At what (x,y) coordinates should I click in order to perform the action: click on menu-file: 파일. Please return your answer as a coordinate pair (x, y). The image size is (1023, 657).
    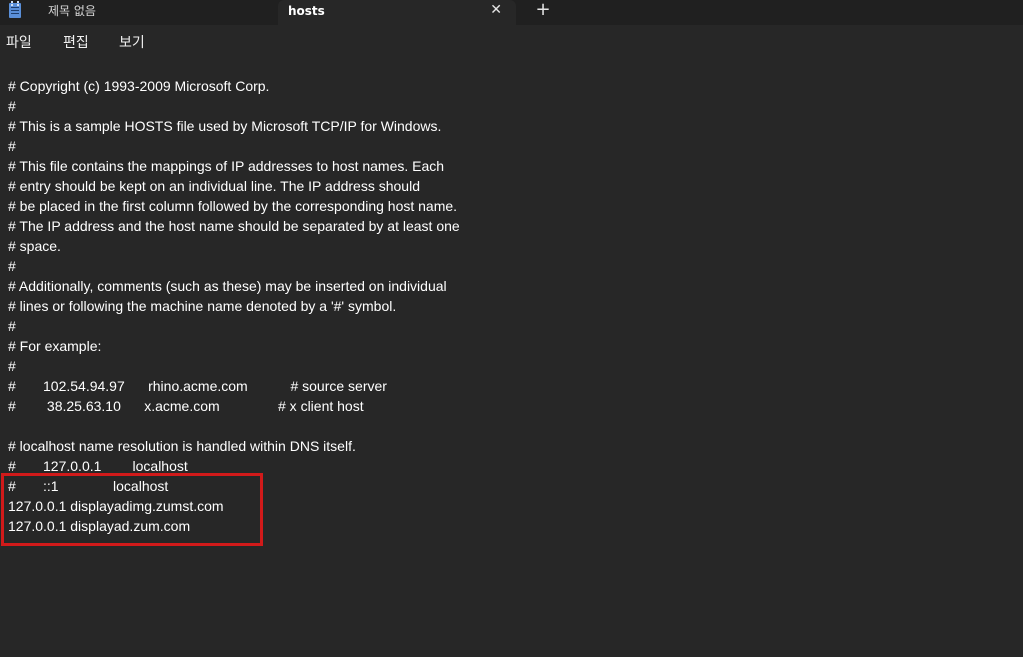
    Looking at the image, I should click on (19, 43).